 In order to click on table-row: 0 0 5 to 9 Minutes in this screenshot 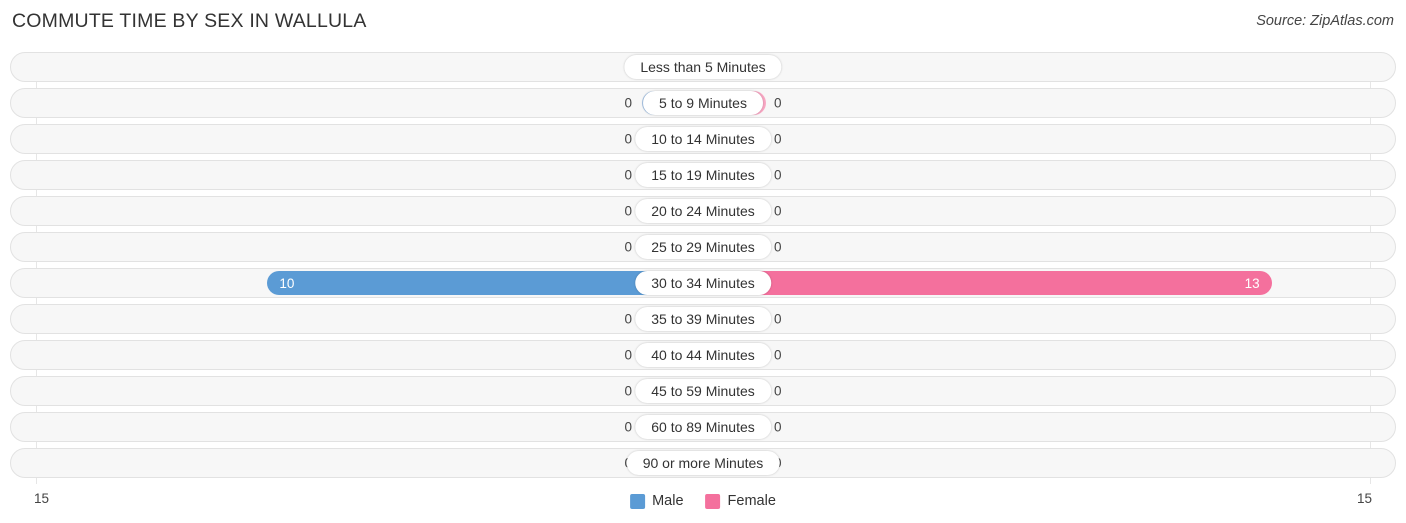, I will do `click(703, 103)`.